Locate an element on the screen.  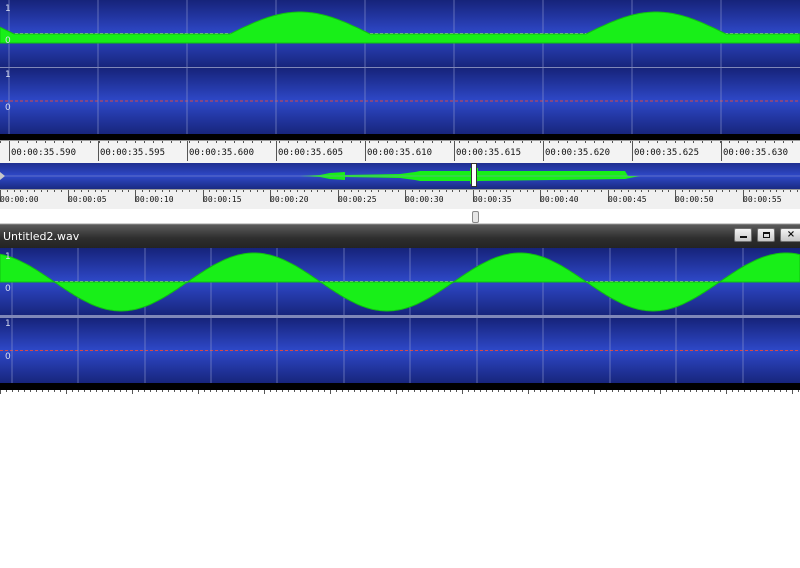
overview-ruler-label: 00:00:05 is located at coordinates (87, 199).